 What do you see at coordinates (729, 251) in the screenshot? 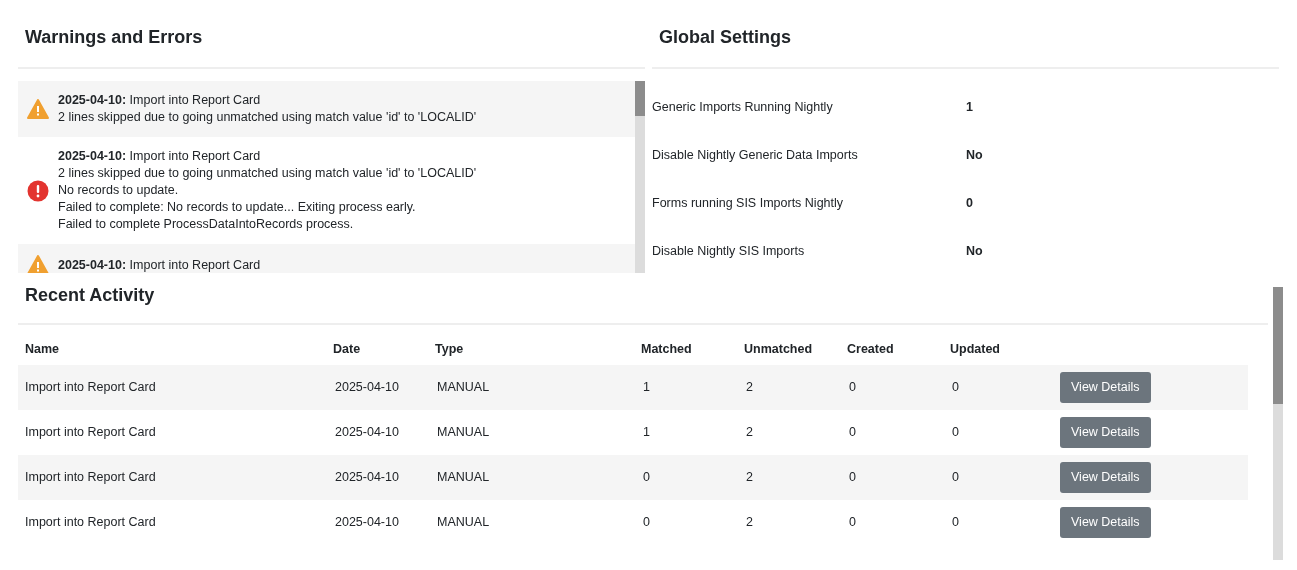
I see `setting-label: Disable Nightly SIS Imports` at bounding box center [729, 251].